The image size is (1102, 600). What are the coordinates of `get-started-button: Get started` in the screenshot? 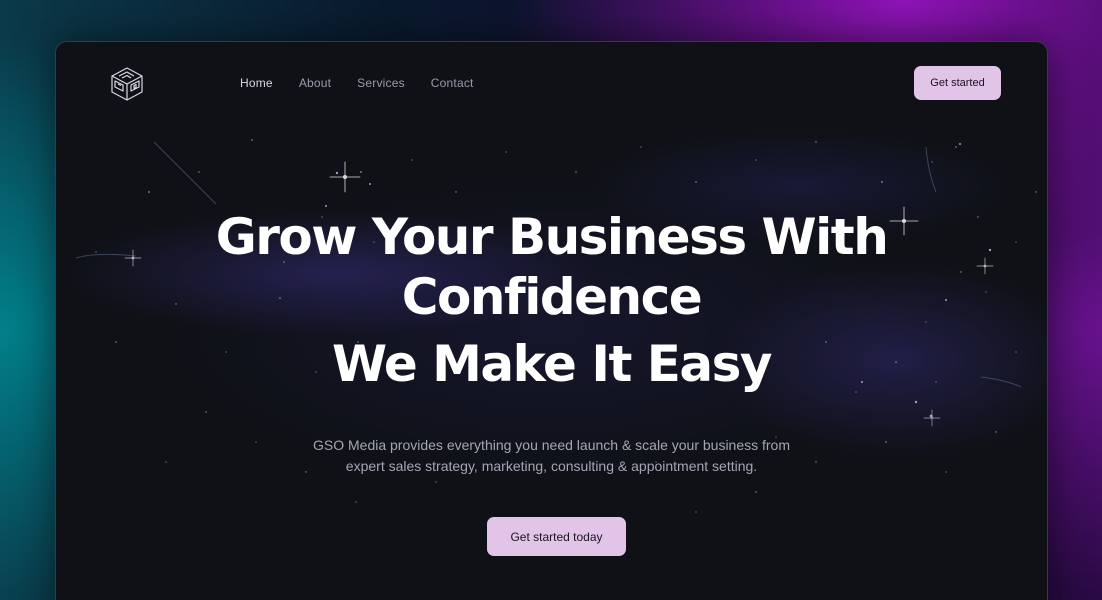 It's located at (957, 83).